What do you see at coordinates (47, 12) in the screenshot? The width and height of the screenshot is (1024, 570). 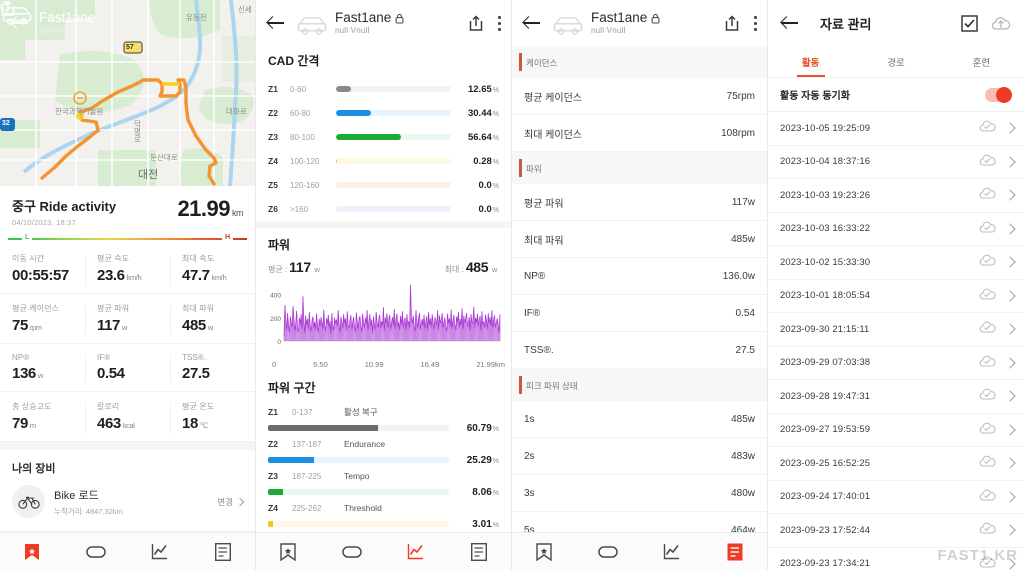 I see `app-name: Fast1ane` at bounding box center [47, 12].